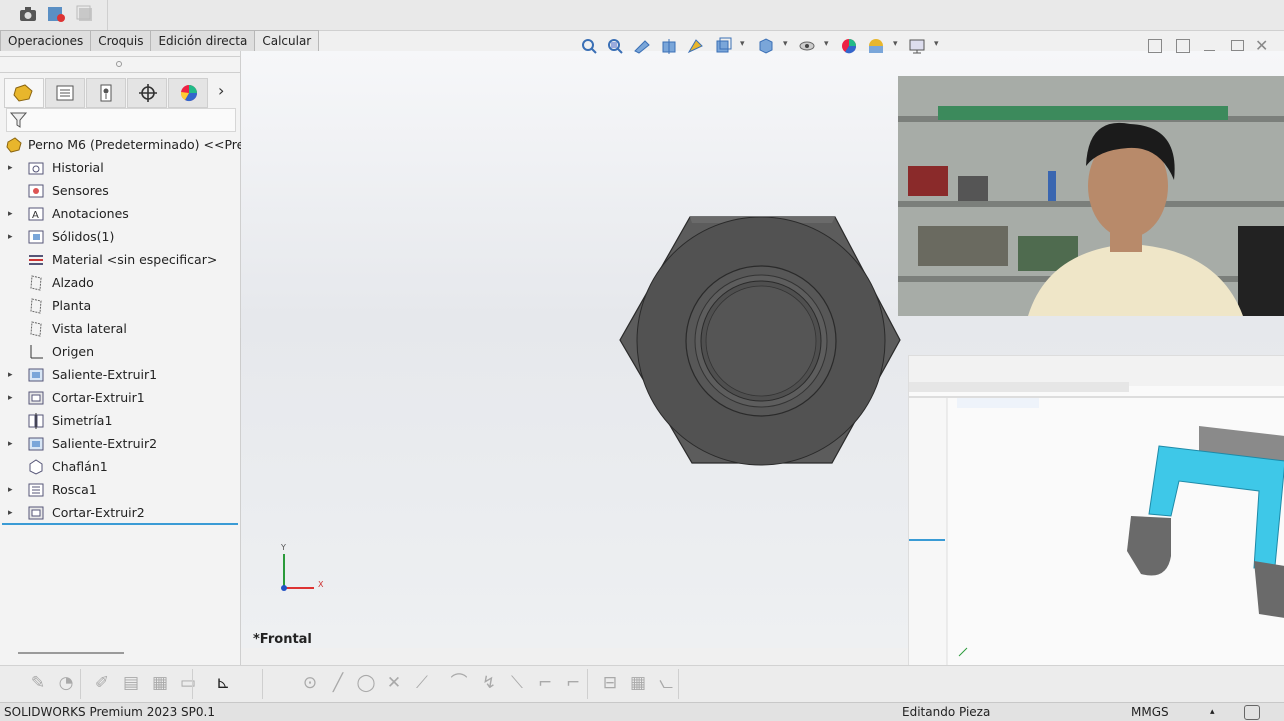 This screenshot has height=721, width=1284. What do you see at coordinates (120, 398) in the screenshot?
I see `tree-item-cortar-extruir1: ▸ Cortar-Extruir1` at bounding box center [120, 398].